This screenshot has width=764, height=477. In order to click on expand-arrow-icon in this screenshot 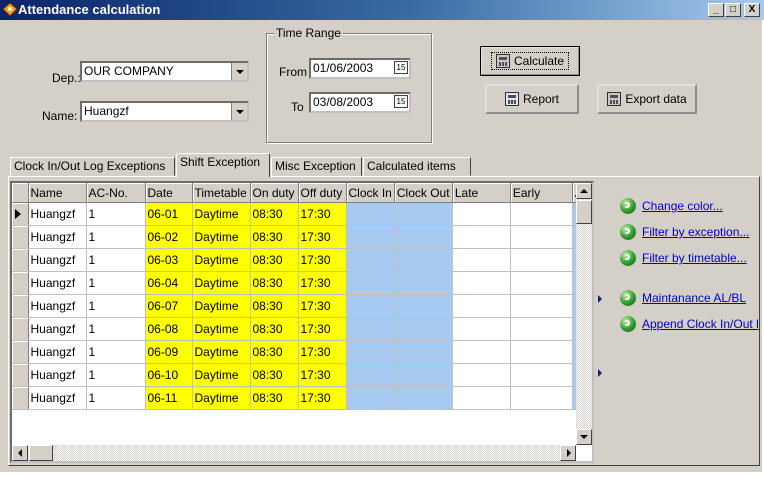, I will do `click(600, 299)`.